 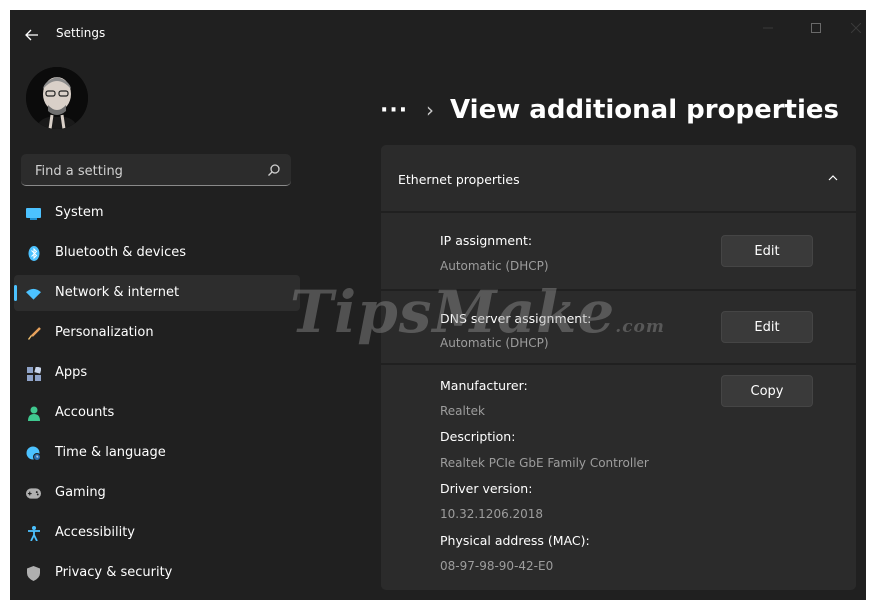 I want to click on page-title: View additional properties, so click(x=644, y=110).